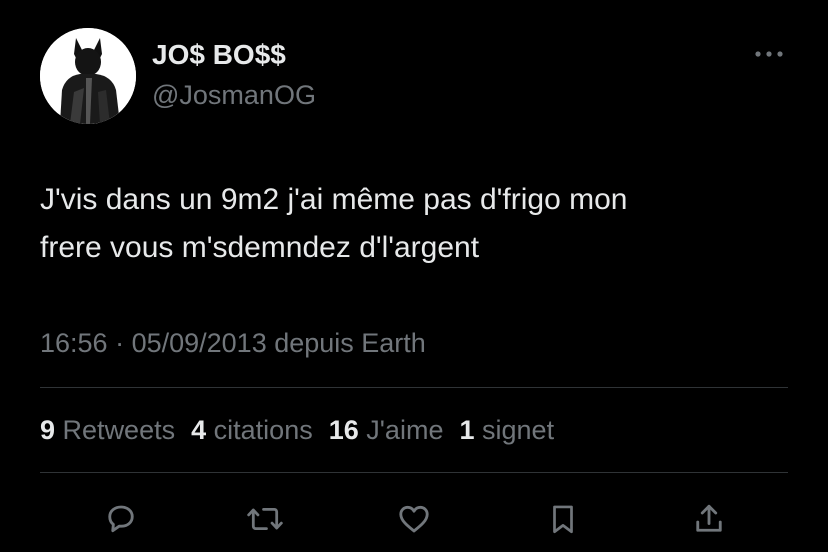 The height and width of the screenshot is (552, 828). I want to click on retweets-count: 9, so click(48, 430).